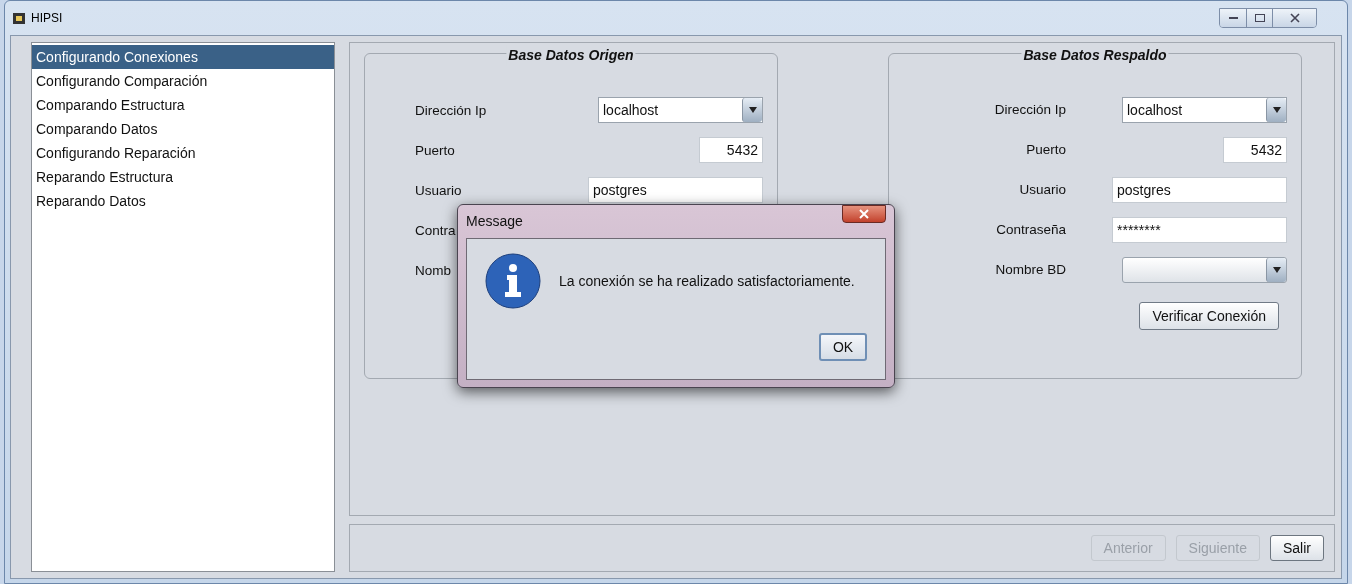 Image resolution: width=1352 pixels, height=584 pixels. Describe the element at coordinates (183, 105) in the screenshot. I see `sidebar-item: Comparando Estructura` at that location.